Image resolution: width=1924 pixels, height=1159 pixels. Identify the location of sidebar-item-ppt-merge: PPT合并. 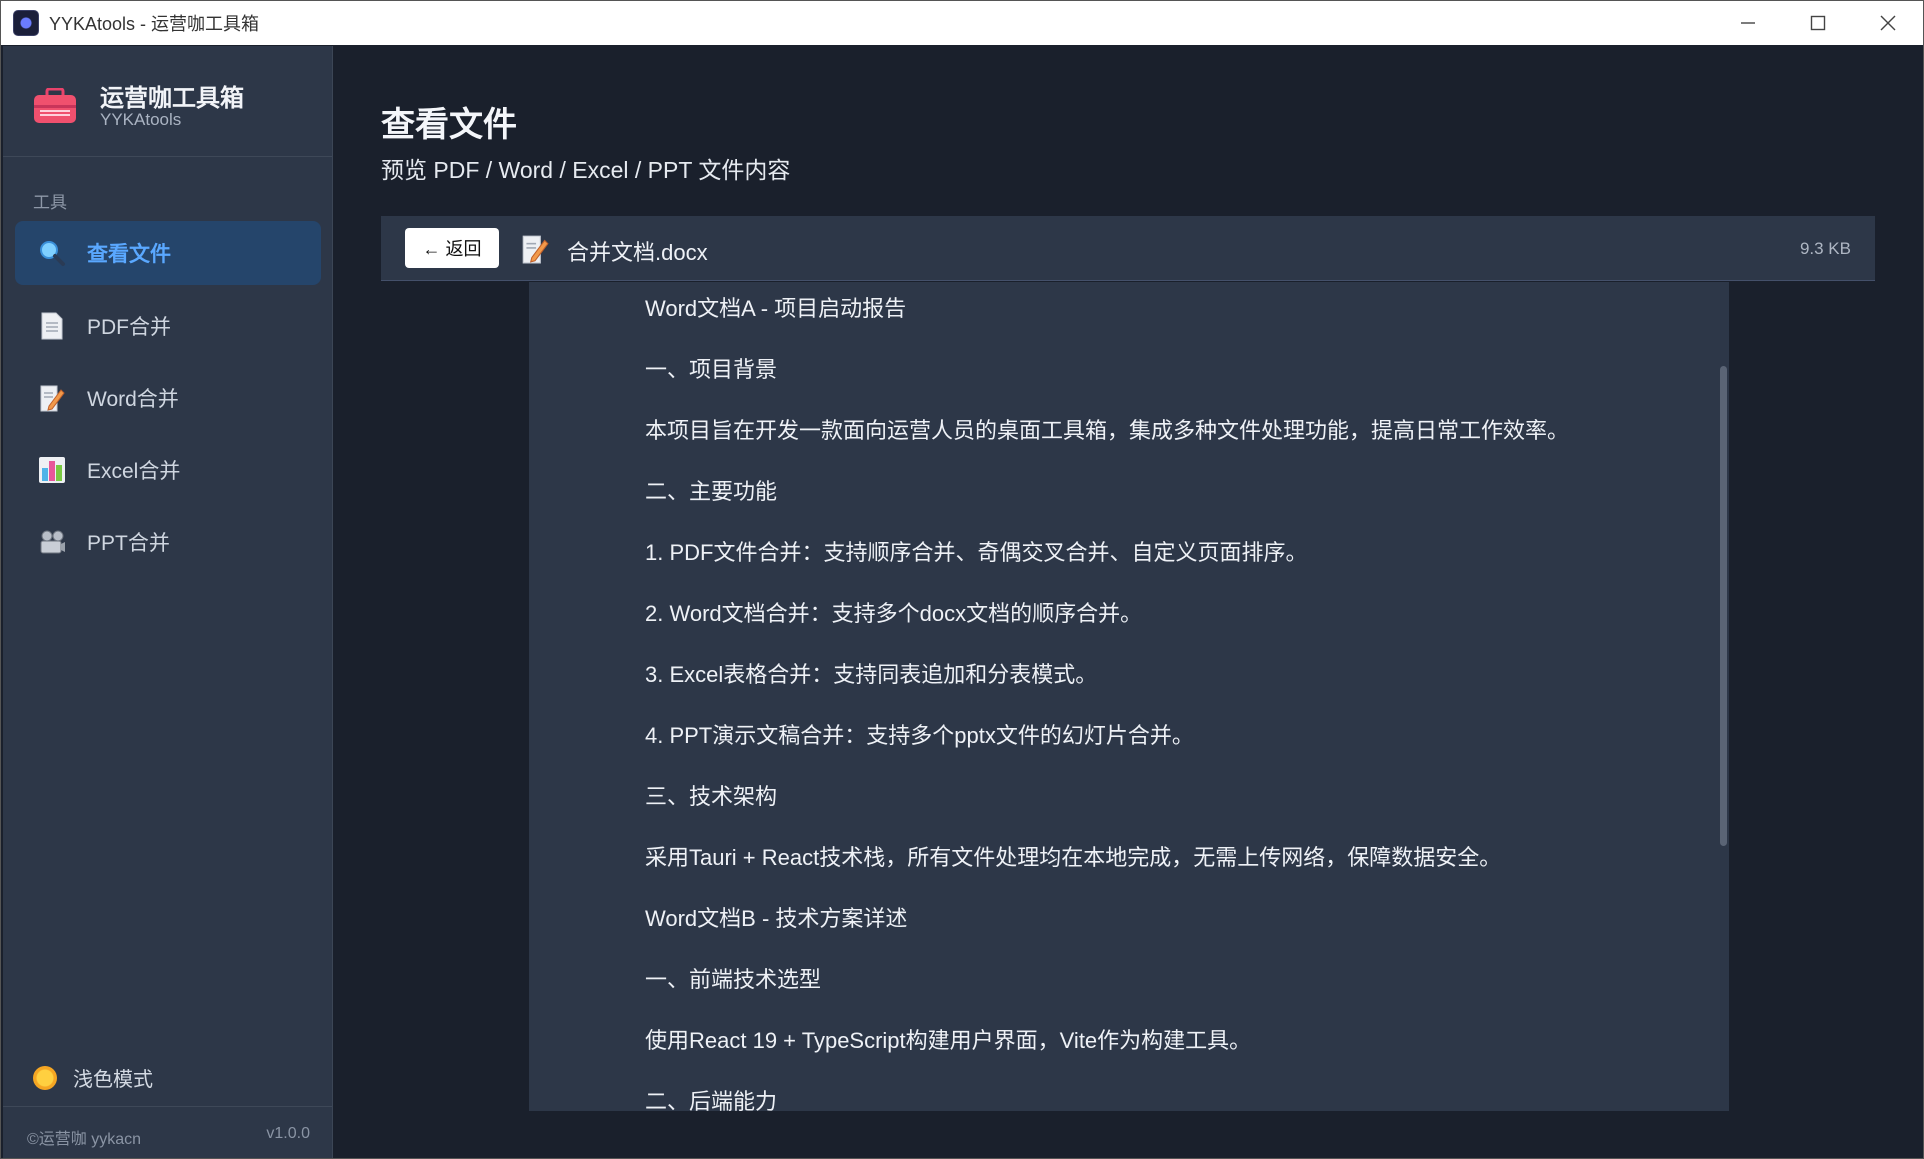
(168, 542).